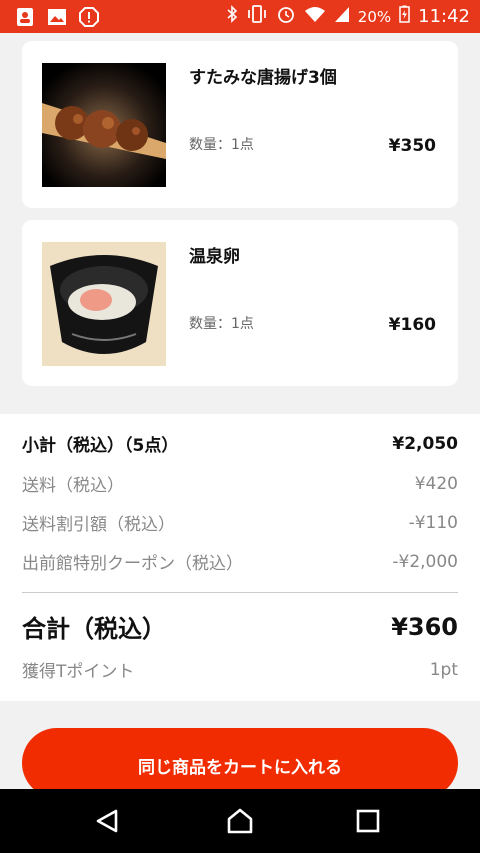 The image size is (480, 853). I want to click on image-icon, so click(57, 17).